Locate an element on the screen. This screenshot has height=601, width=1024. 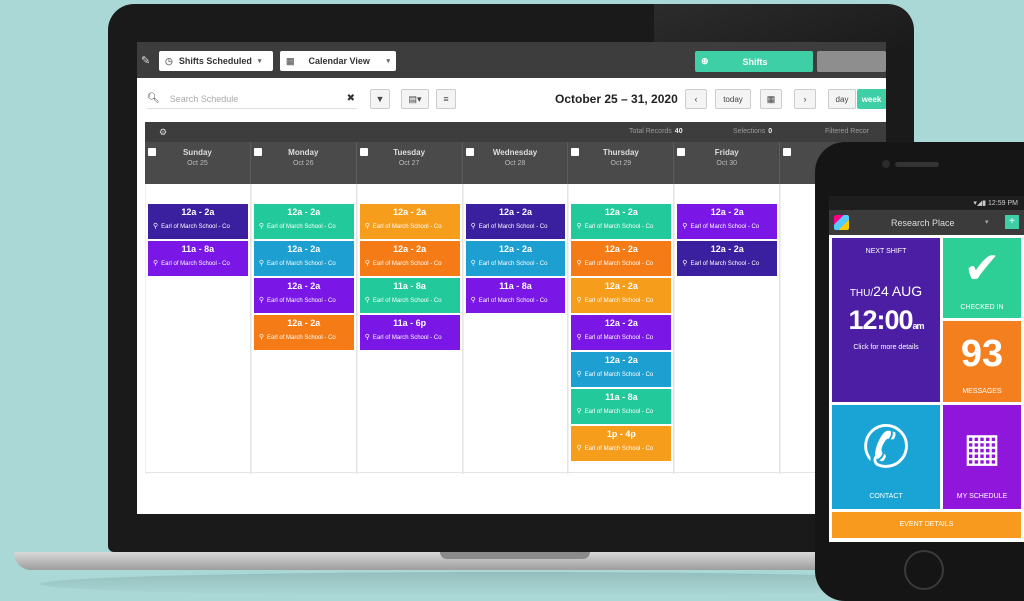
filter-button: ▼ is located at coordinates (380, 99).